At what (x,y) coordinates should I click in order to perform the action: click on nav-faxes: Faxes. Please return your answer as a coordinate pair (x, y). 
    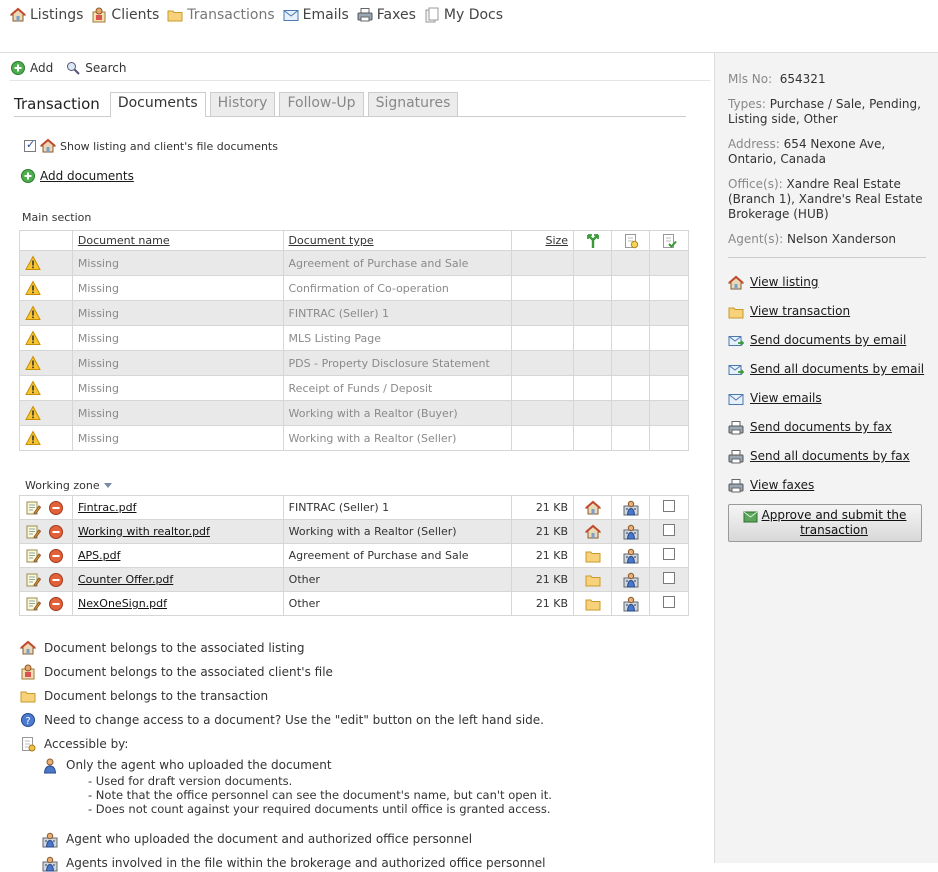
    Looking at the image, I should click on (386, 15).